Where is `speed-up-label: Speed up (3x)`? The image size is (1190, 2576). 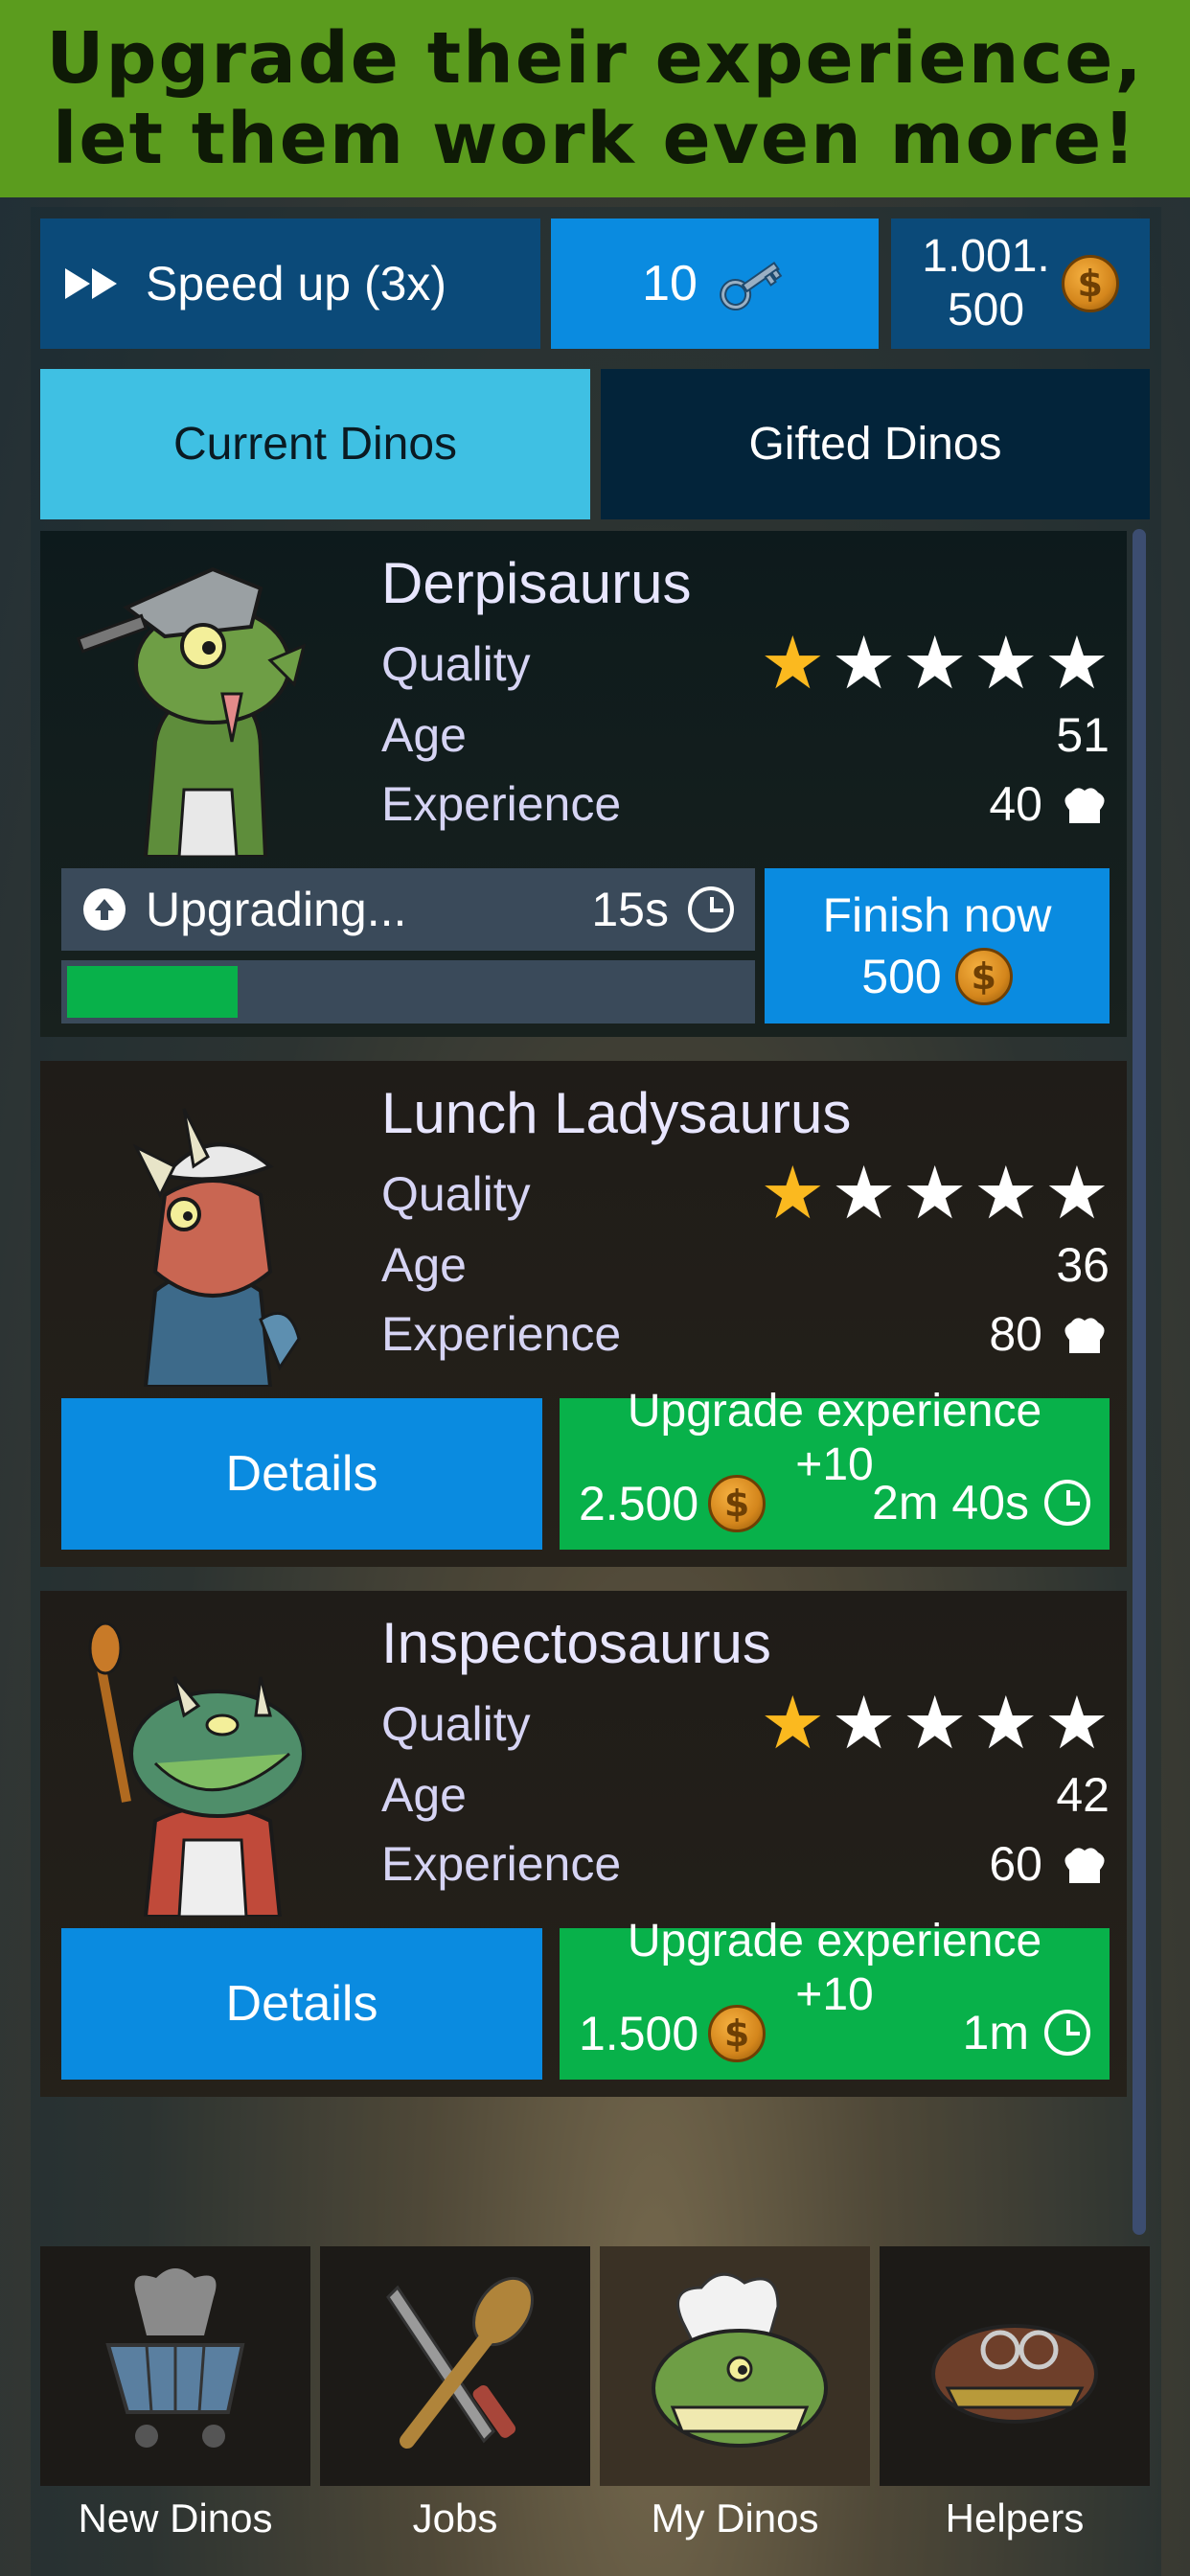
speed-up-label: Speed up (3x) is located at coordinates (296, 283).